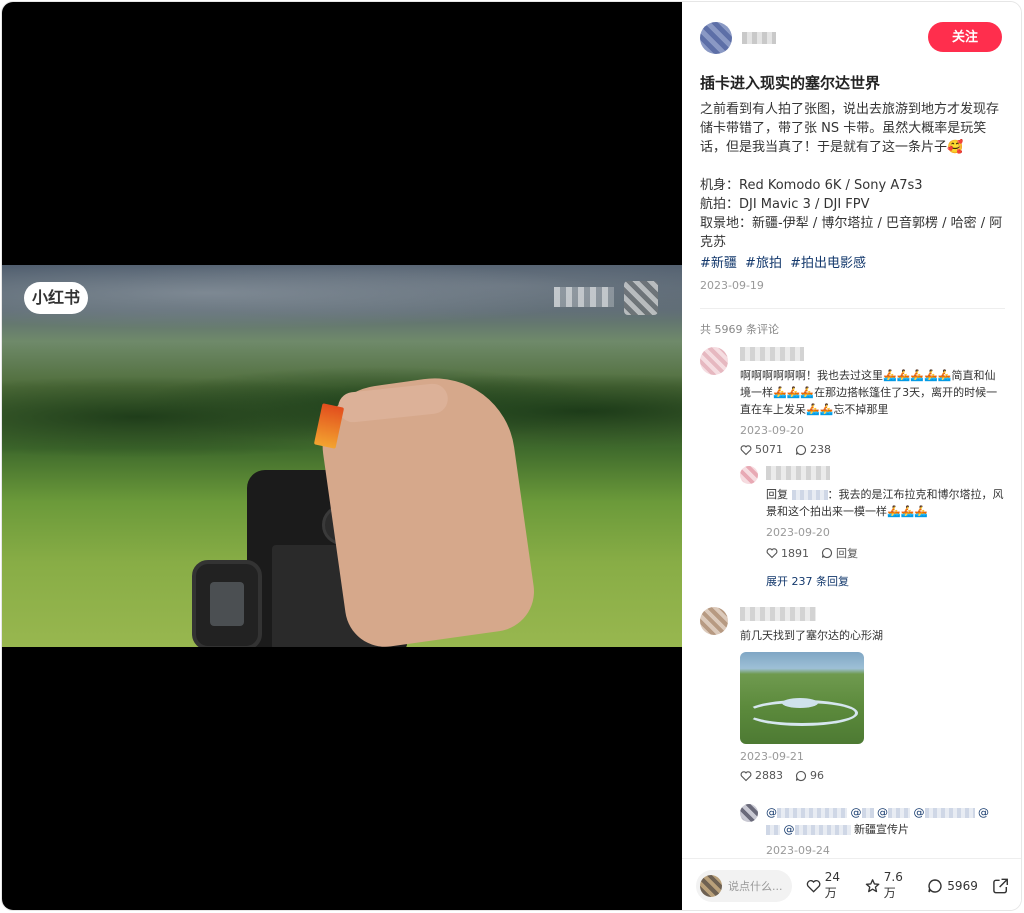  I want to click on author-info, so click(738, 38).